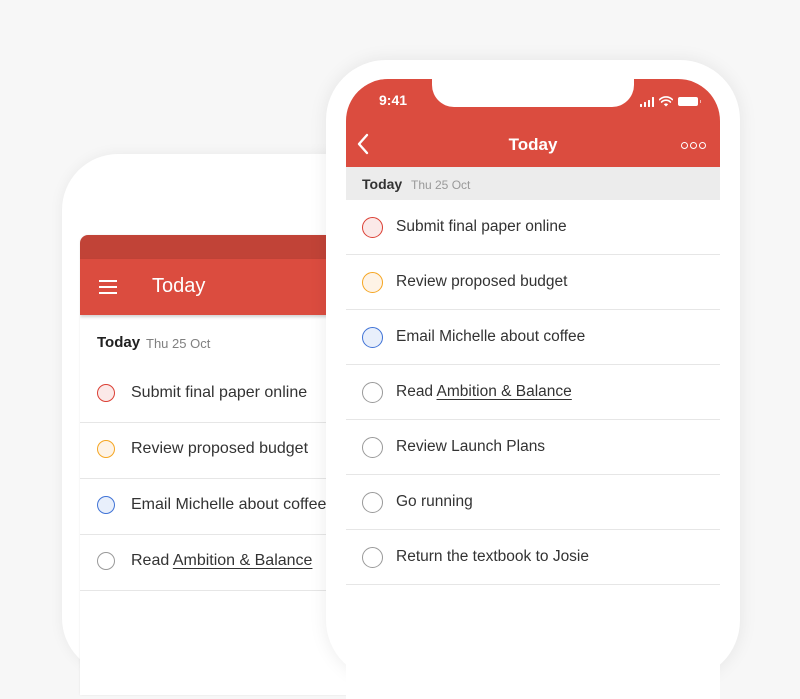 This screenshot has height=699, width=800. What do you see at coordinates (646, 102) in the screenshot?
I see `signal-icon` at bounding box center [646, 102].